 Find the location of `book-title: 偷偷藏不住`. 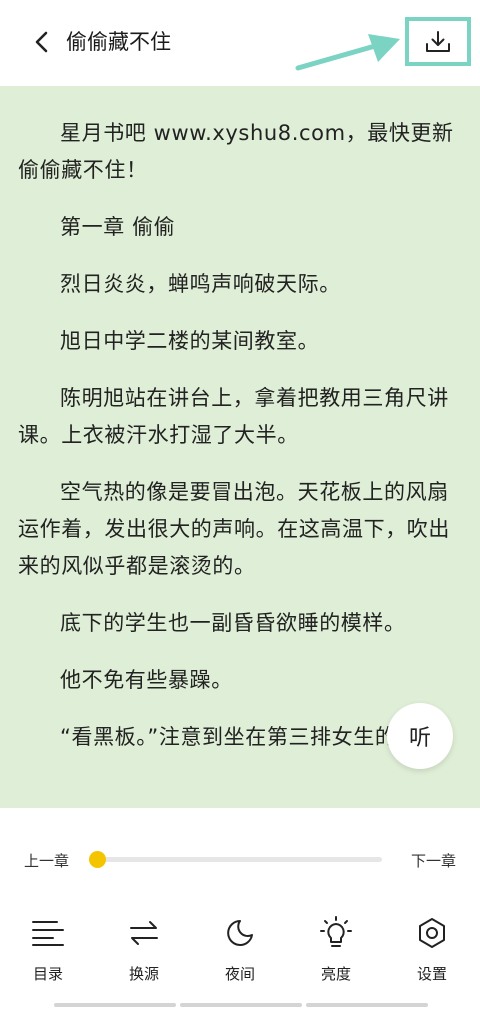

book-title: 偷偷藏不住 is located at coordinates (118, 42).